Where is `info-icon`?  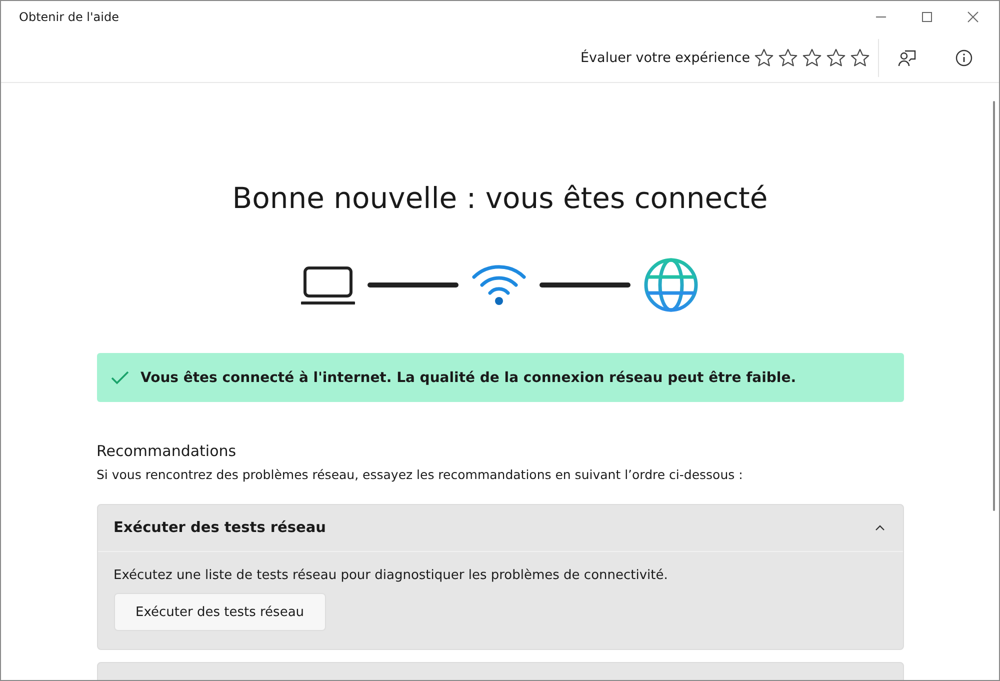 info-icon is located at coordinates (964, 57).